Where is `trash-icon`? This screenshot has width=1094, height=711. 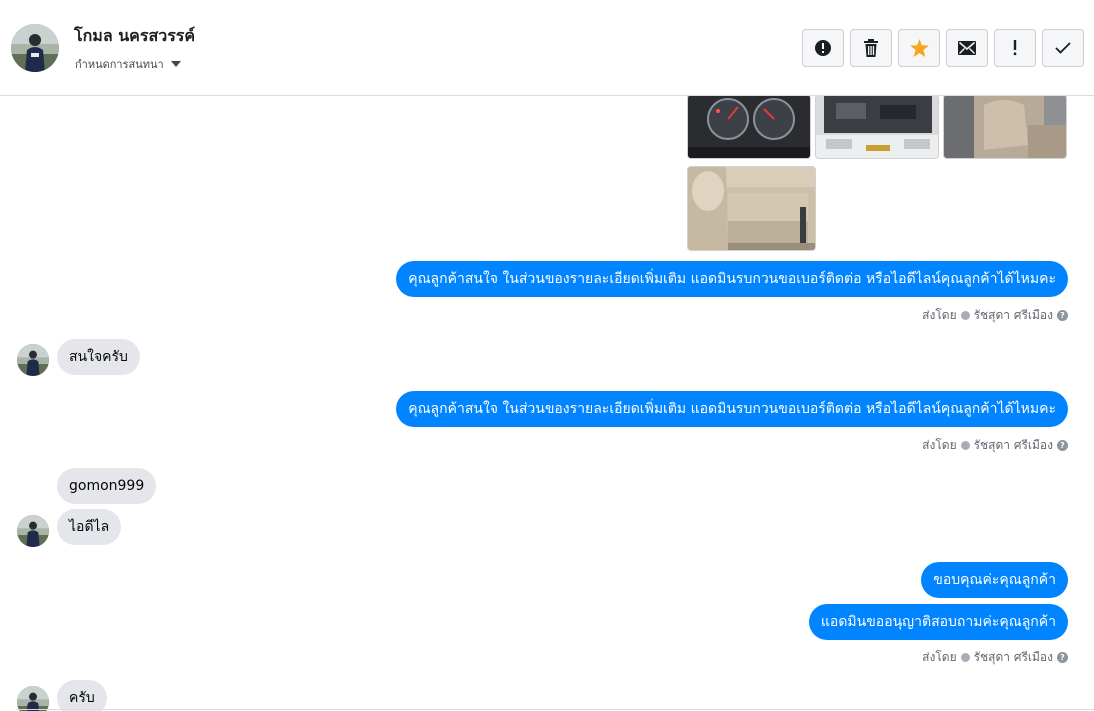 trash-icon is located at coordinates (871, 48).